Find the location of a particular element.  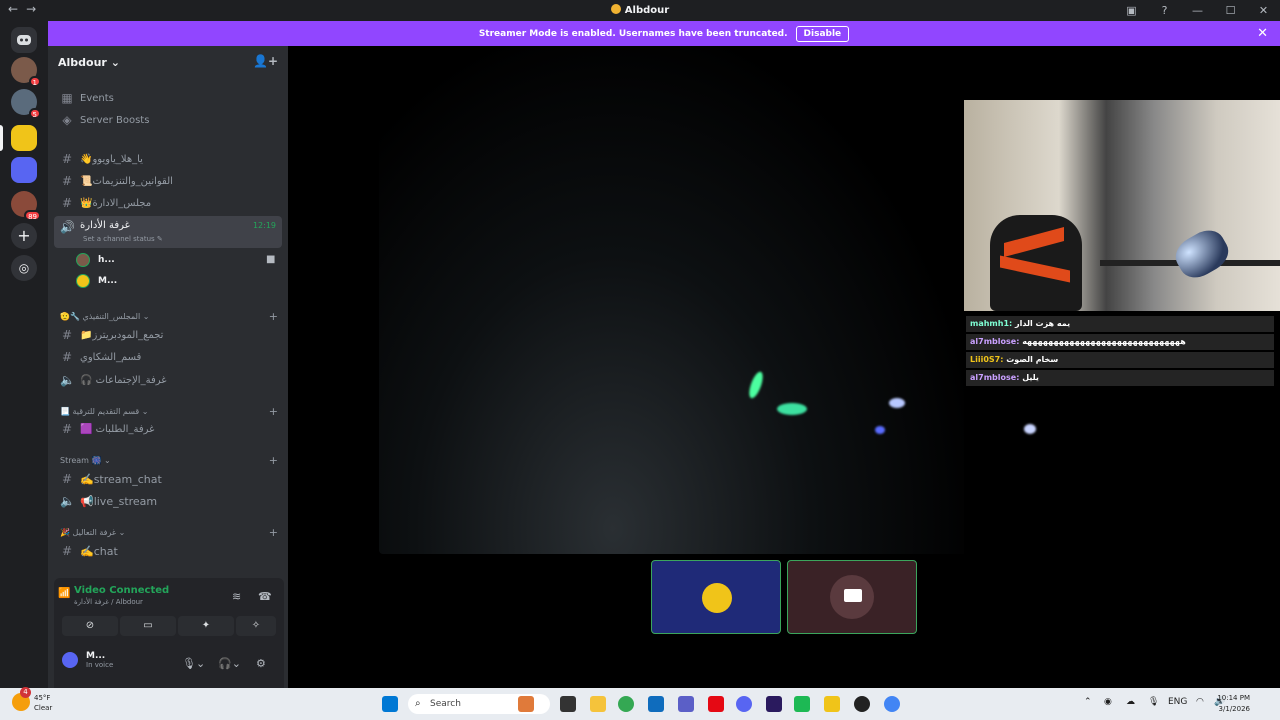

task-view-icon is located at coordinates (568, 704).